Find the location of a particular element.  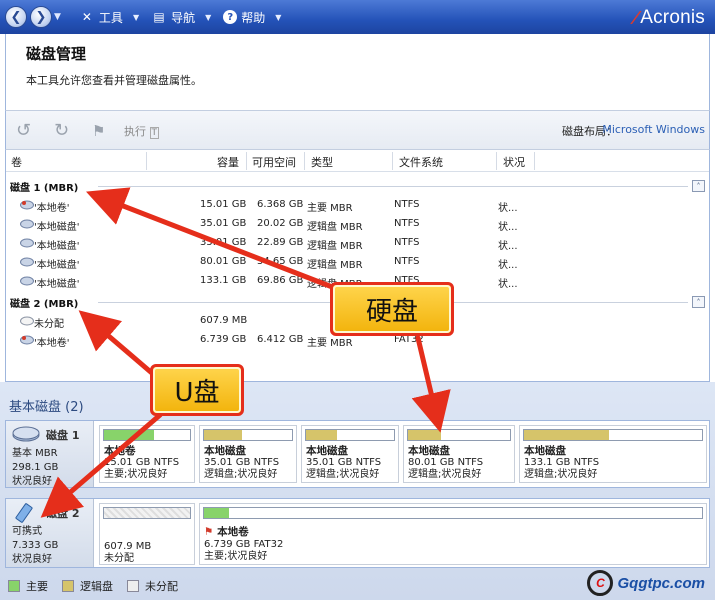

group-divider is located at coordinates (393, 186).